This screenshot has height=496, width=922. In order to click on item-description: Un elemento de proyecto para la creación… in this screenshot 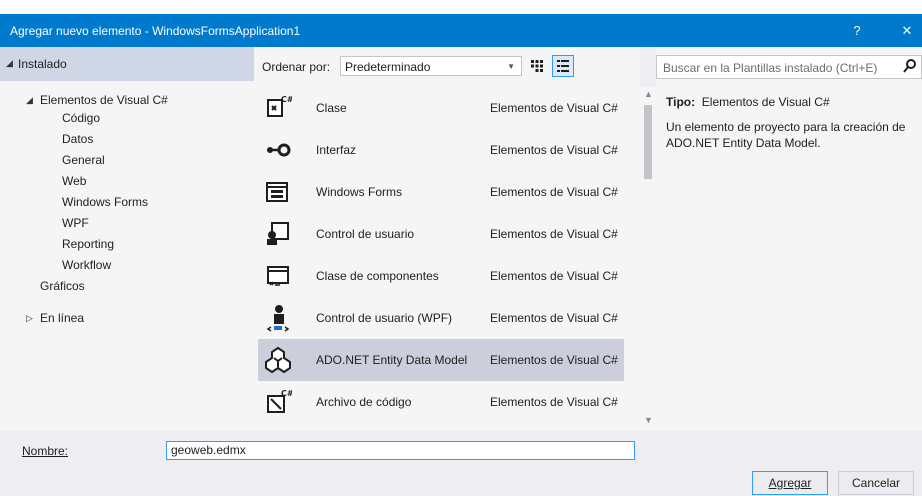, I will do `click(786, 135)`.